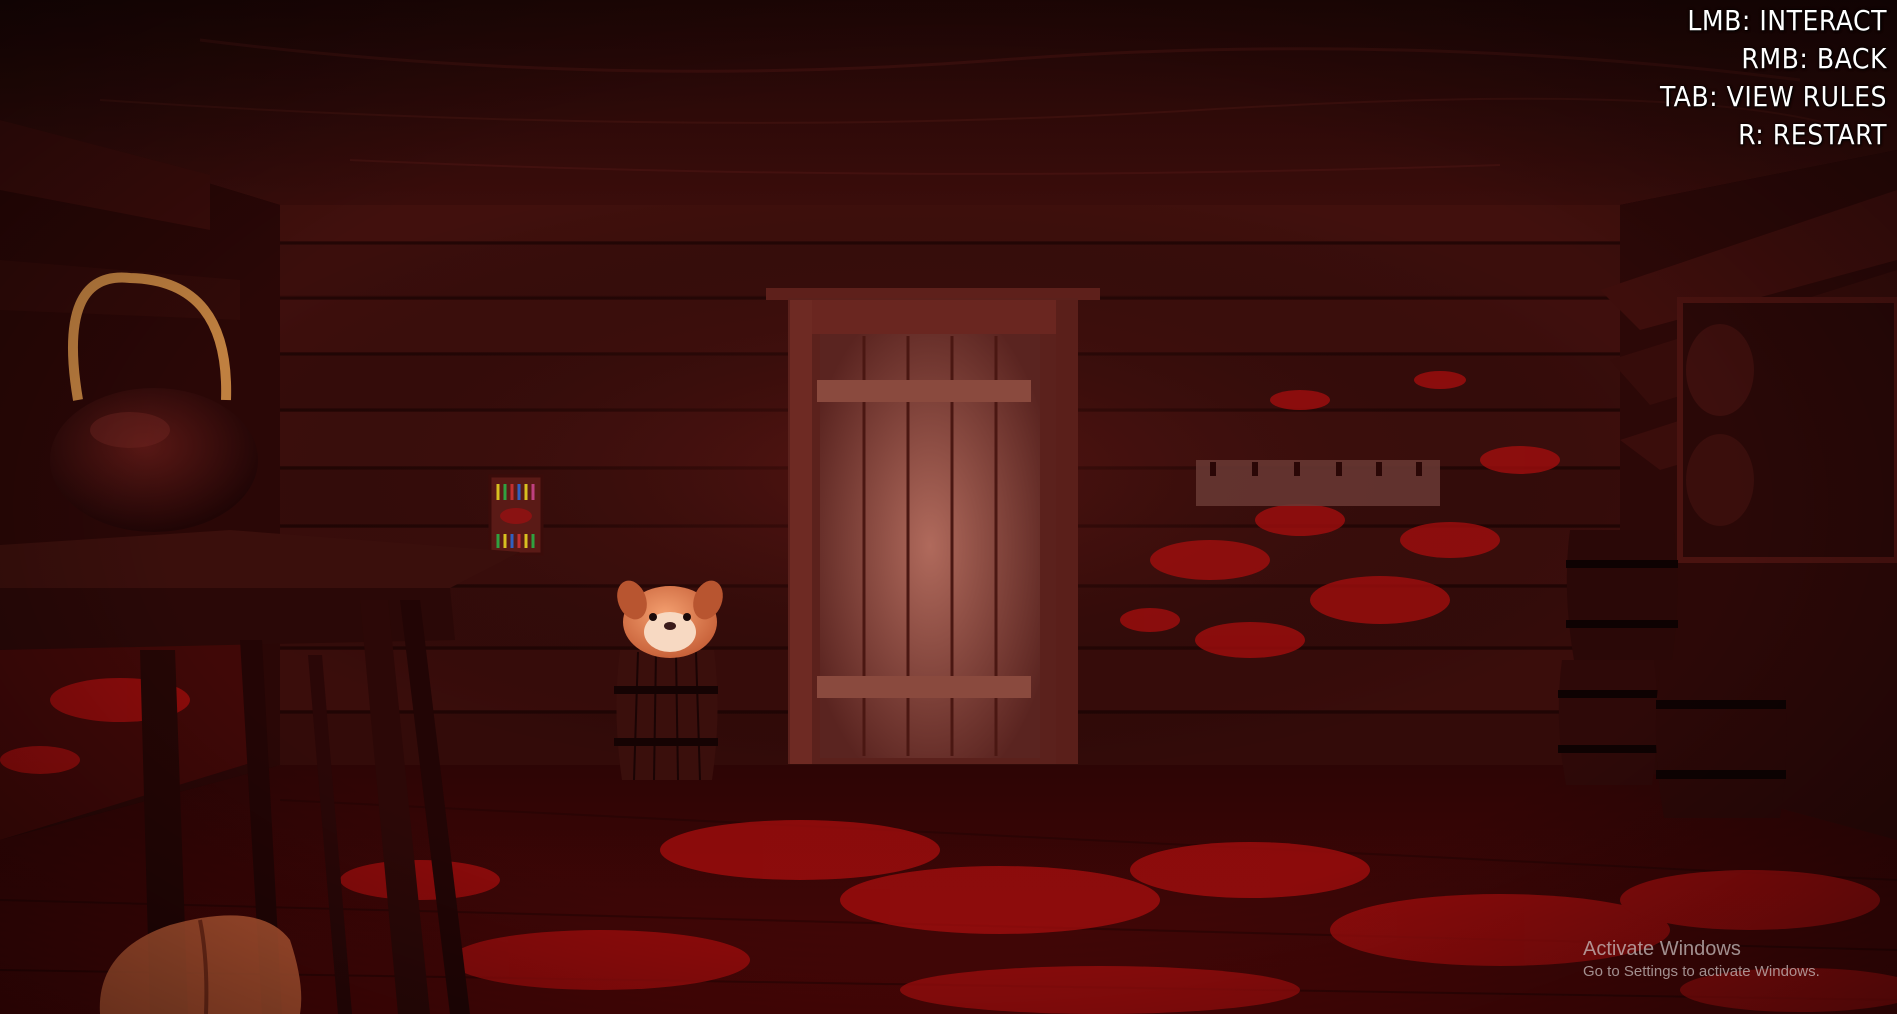  What do you see at coordinates (1773, 96) in the screenshot?
I see `control-view-rules: TAB: VIEW RULES` at bounding box center [1773, 96].